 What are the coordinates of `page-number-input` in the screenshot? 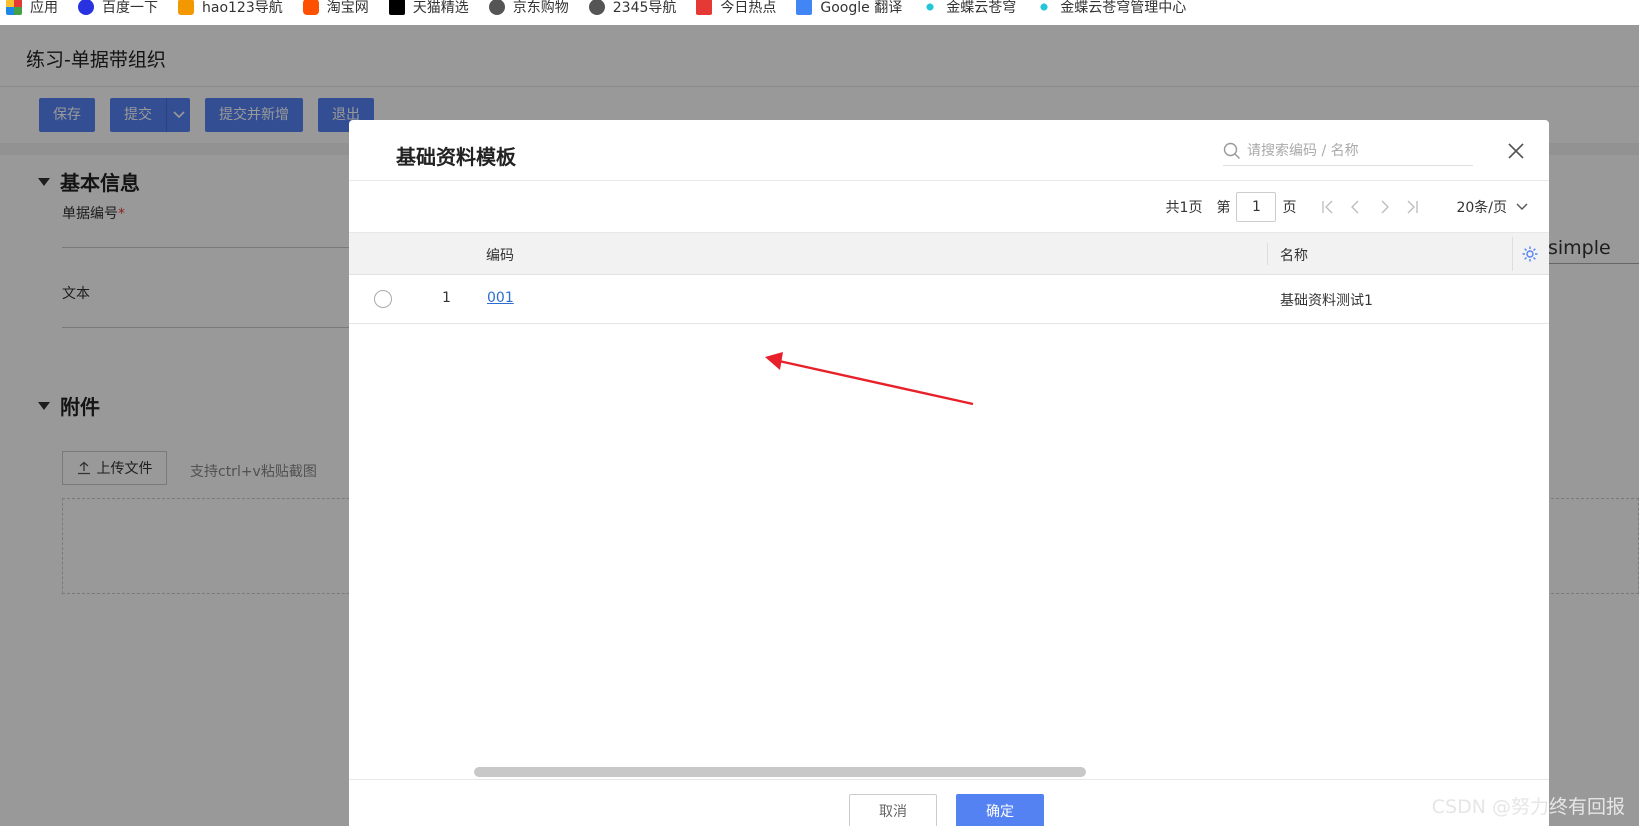 It's located at (1256, 206).